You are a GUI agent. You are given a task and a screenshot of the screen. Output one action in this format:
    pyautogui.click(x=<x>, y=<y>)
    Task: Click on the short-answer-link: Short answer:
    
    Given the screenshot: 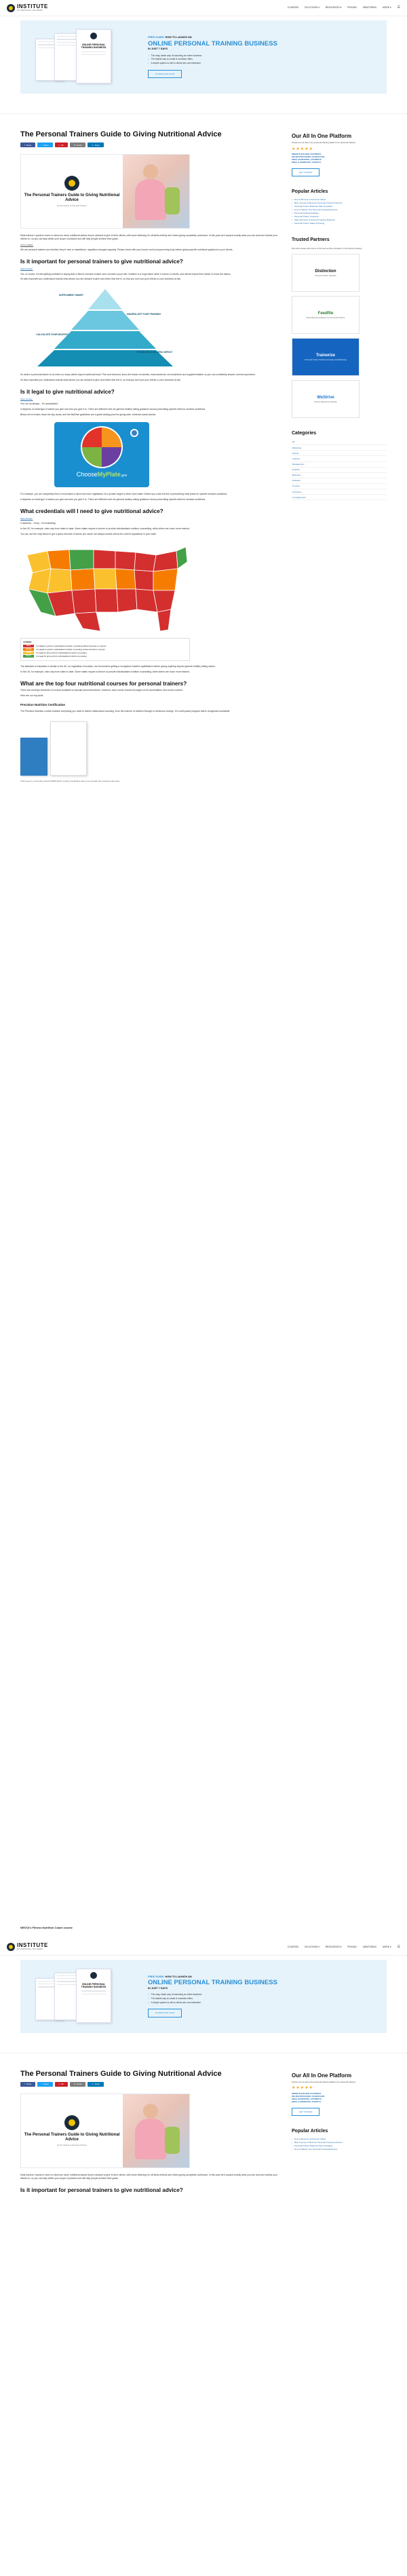 What is the action you would take?
    pyautogui.click(x=149, y=268)
    